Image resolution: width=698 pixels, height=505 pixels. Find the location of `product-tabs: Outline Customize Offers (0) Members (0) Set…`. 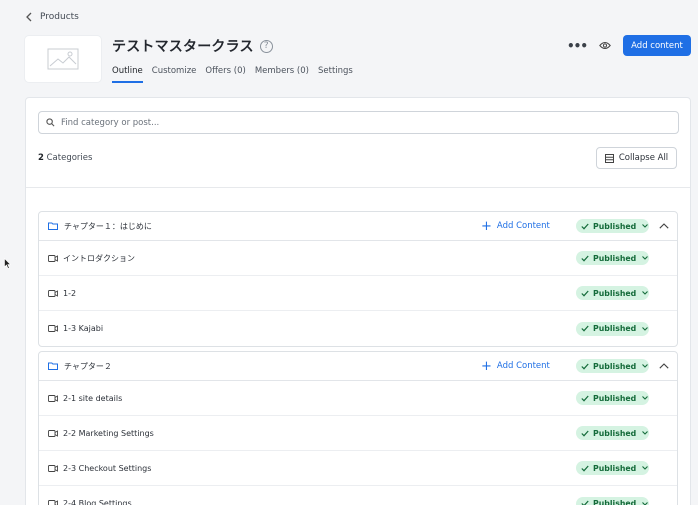

product-tabs: Outline Customize Offers (0) Members (0) Set… is located at coordinates (232, 74).